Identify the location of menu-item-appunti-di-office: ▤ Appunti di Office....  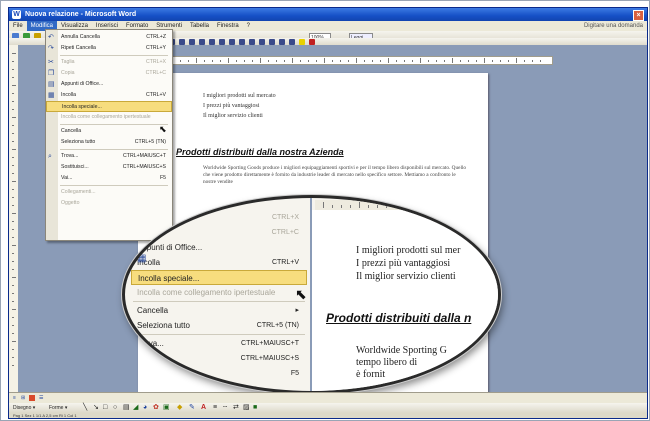
(109, 84).